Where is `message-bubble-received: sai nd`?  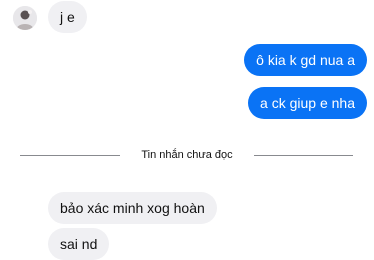
message-bubble-received: sai nd is located at coordinates (79, 244).